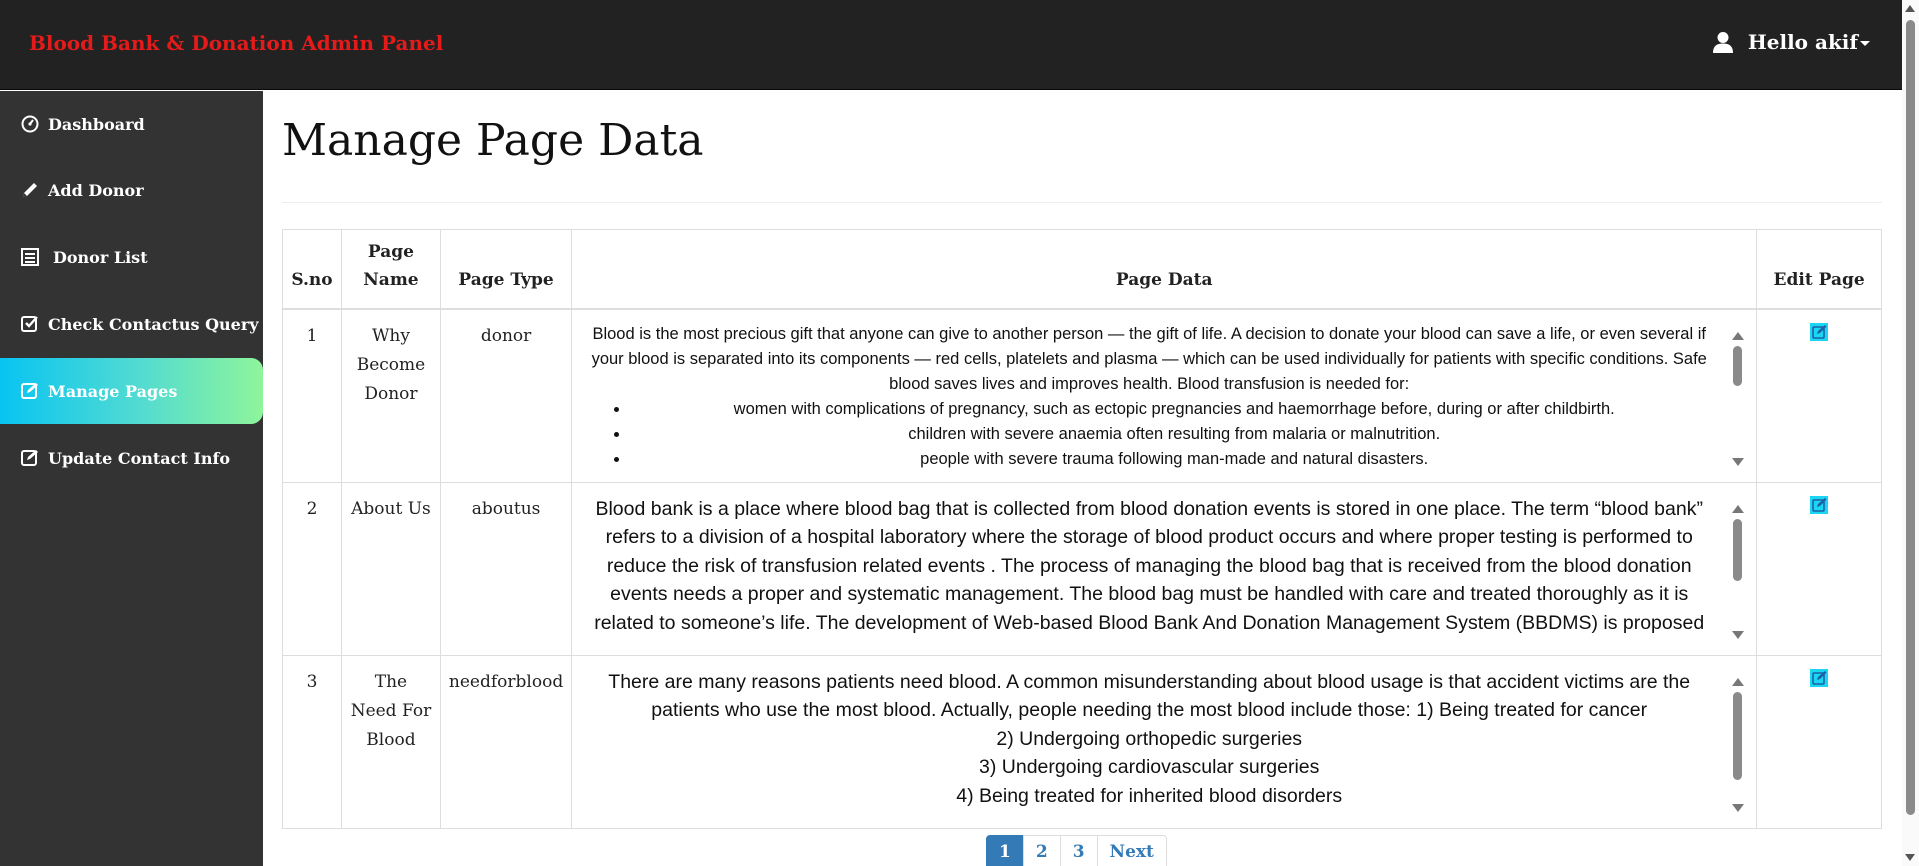 The height and width of the screenshot is (866, 1919). Describe the element at coordinates (1082, 202) in the screenshot. I see `divider` at that location.